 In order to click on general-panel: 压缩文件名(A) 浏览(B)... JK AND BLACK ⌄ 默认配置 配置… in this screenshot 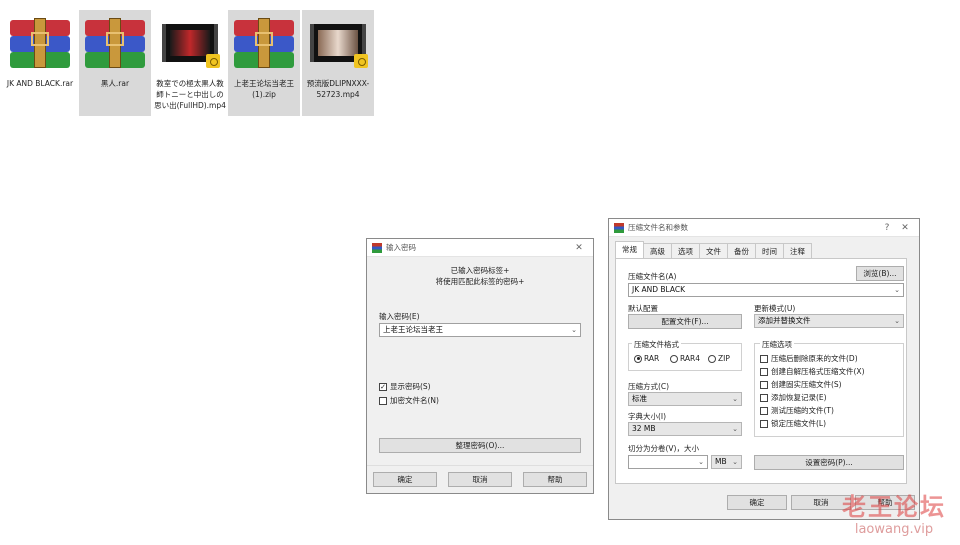, I will do `click(761, 371)`.